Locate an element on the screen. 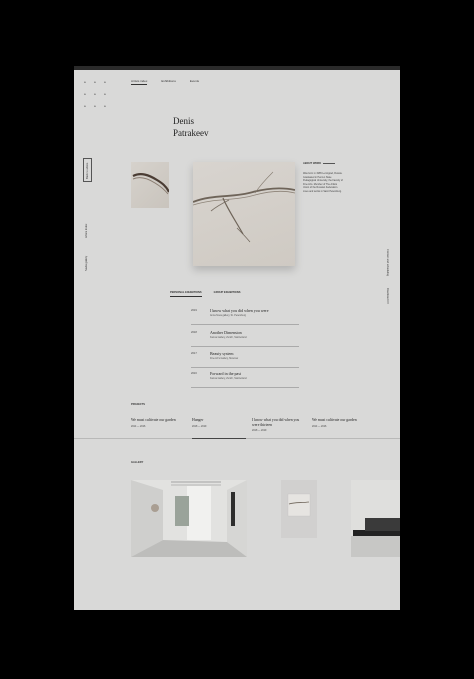 This screenshot has height=679, width=474. gallery-sculpture-photo-icon is located at coordinates (375, 518).